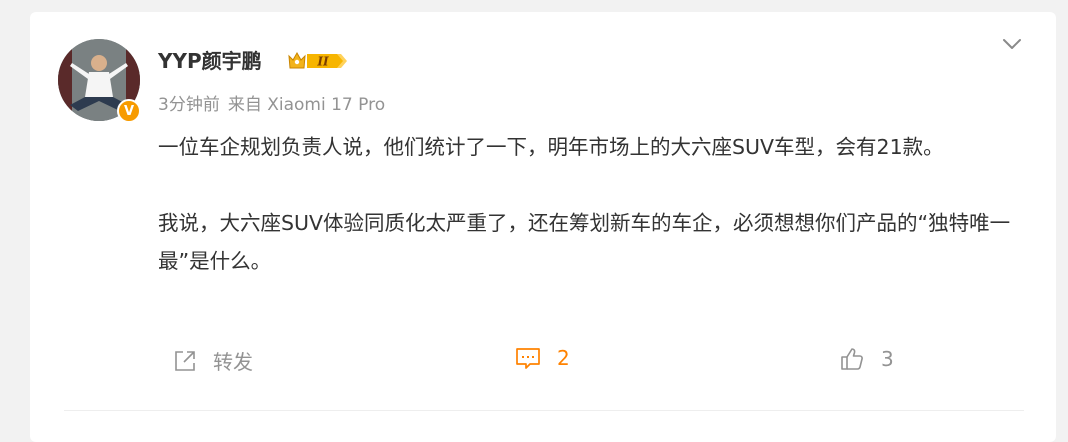 The image size is (1068, 442). I want to click on level-badge-label: II, so click(322, 62).